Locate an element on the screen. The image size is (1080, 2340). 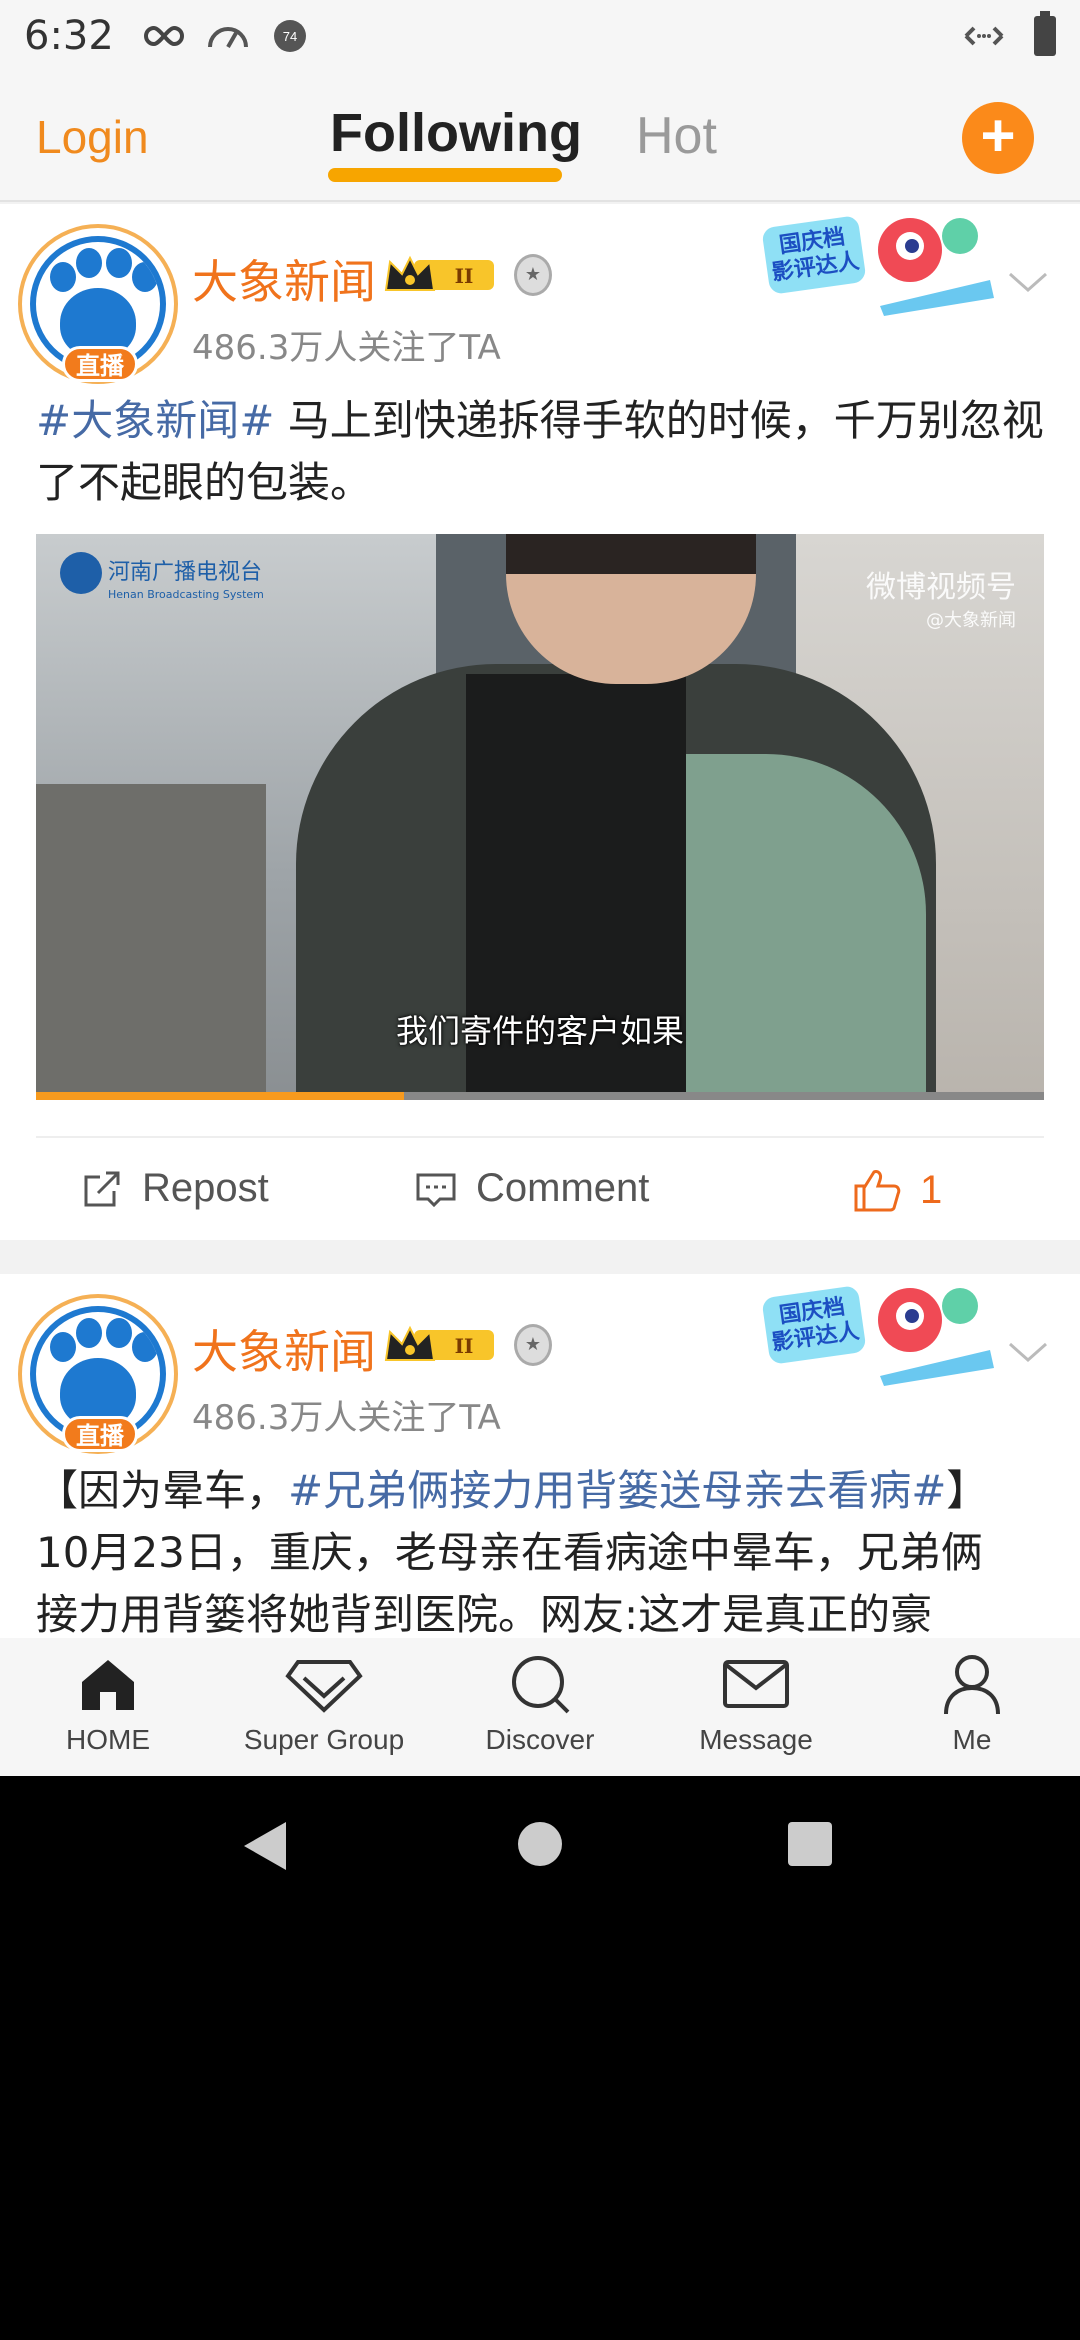
android-nav-bar is located at coordinates (540, 1846).